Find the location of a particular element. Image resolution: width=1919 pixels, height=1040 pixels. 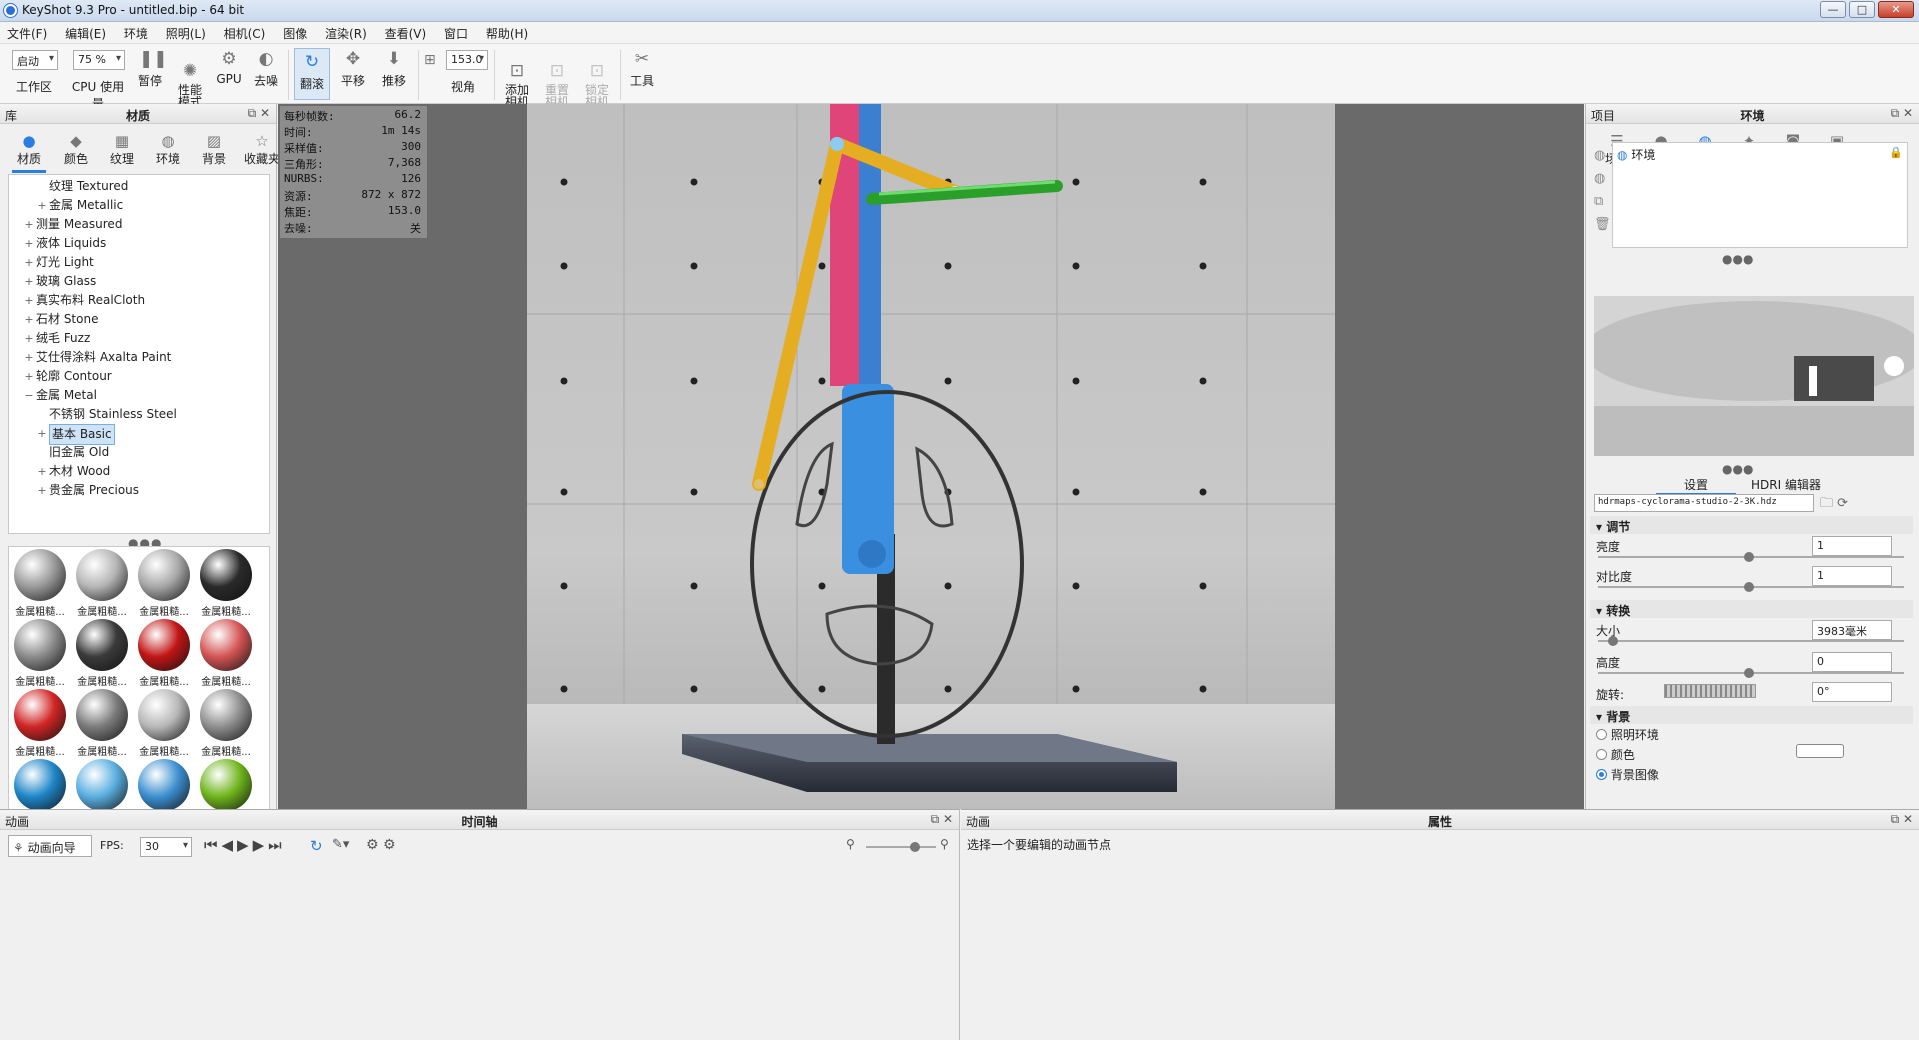

add-camera-button: ⊡ 添加 相机 is located at coordinates (517, 78).